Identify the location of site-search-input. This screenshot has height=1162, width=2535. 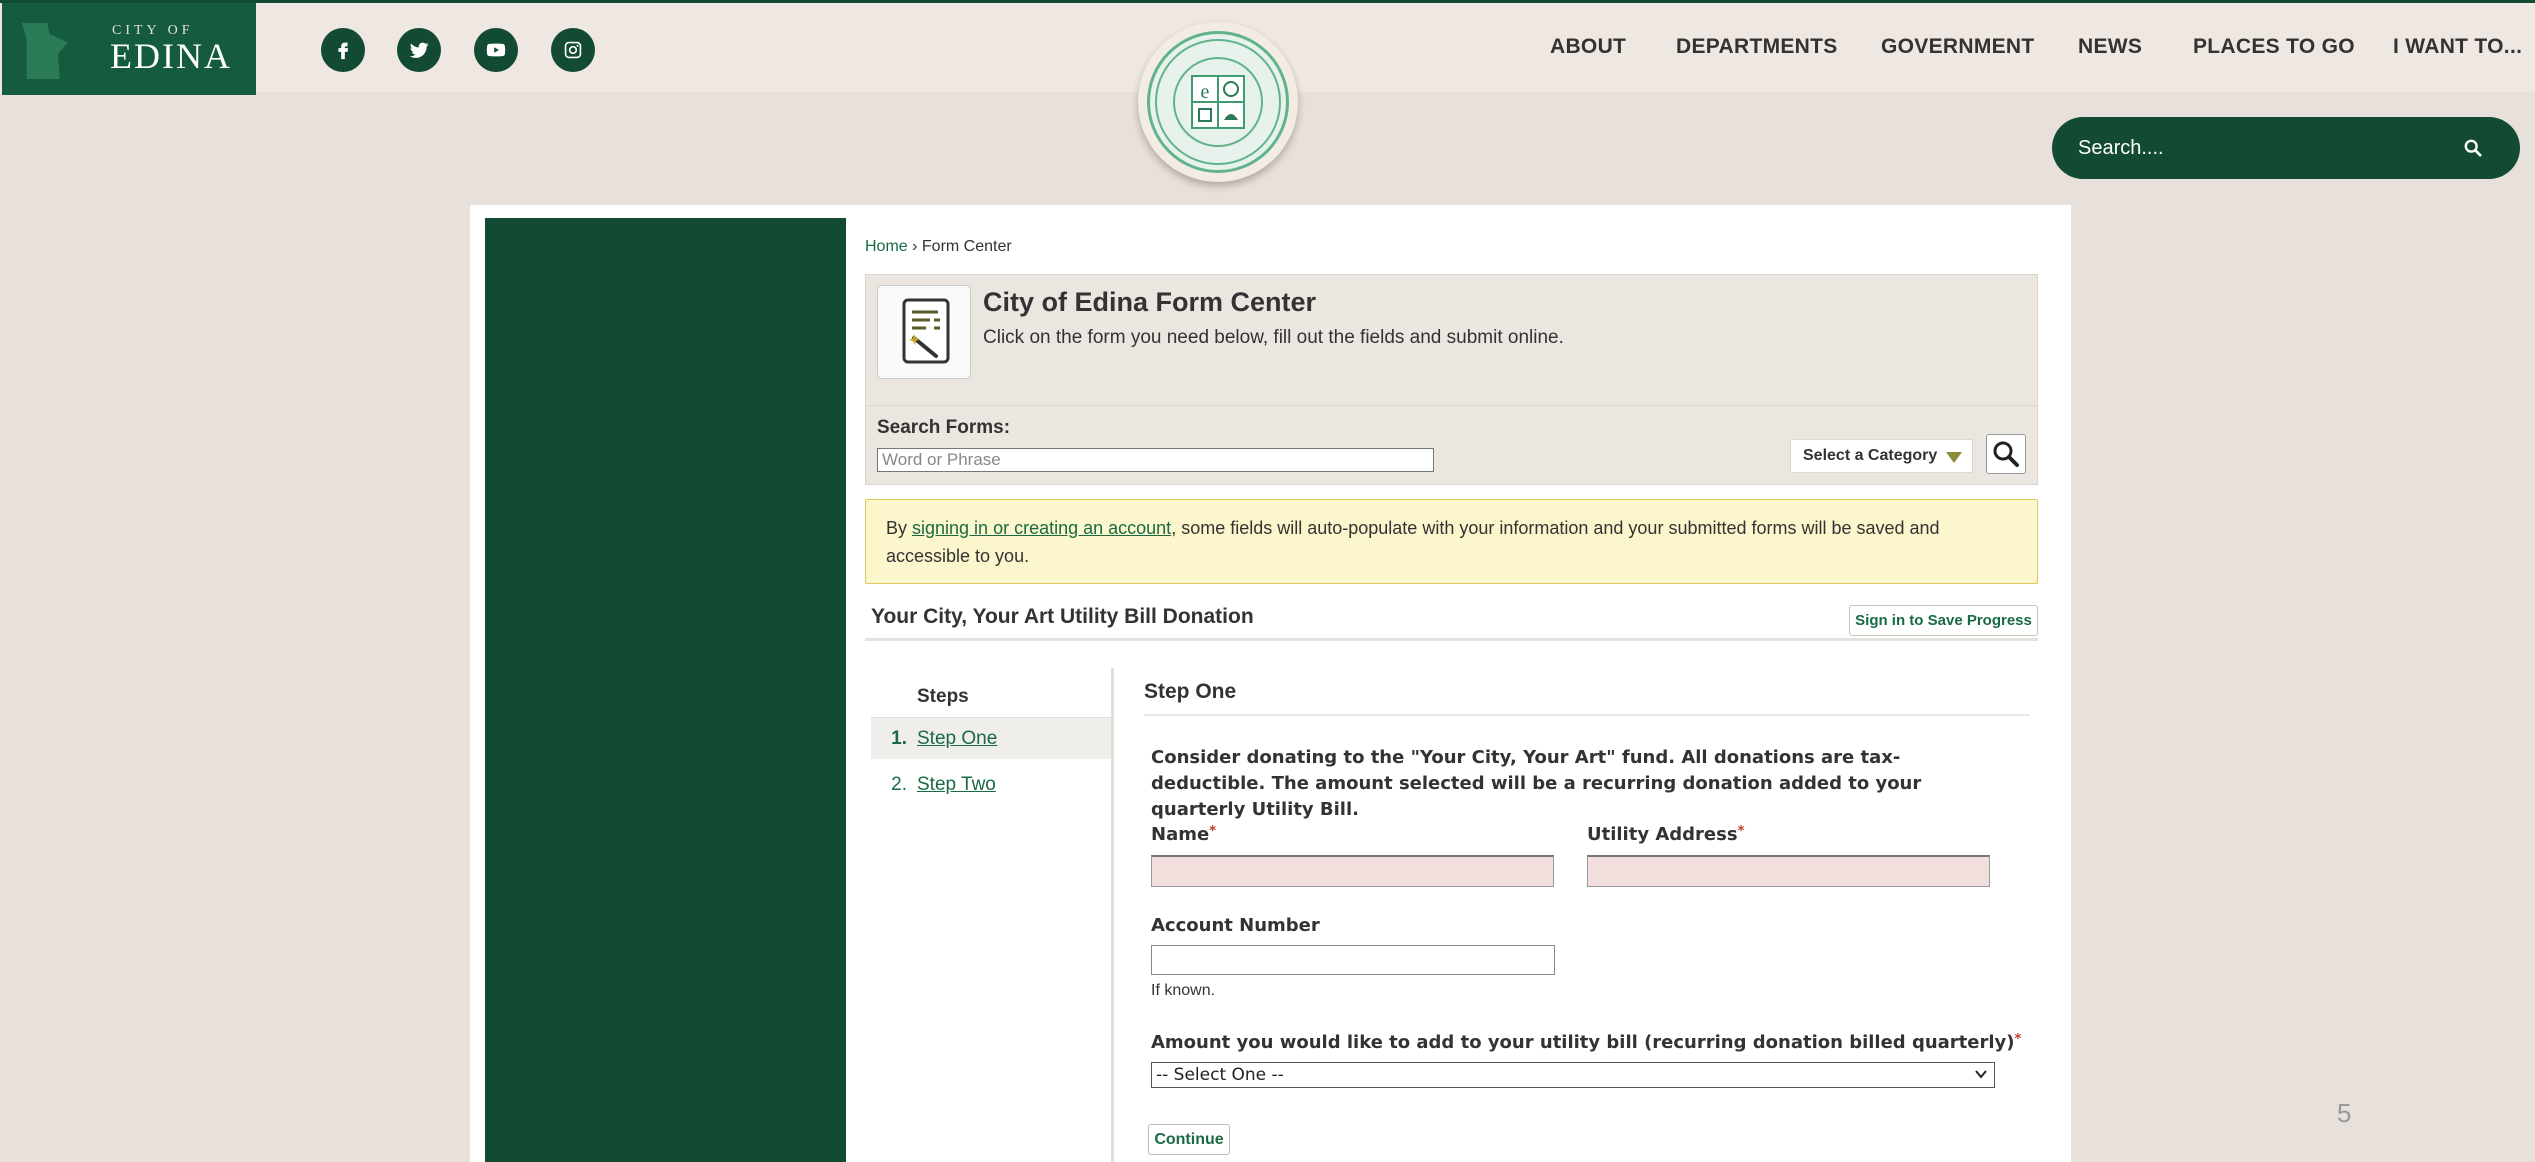
(2268, 148).